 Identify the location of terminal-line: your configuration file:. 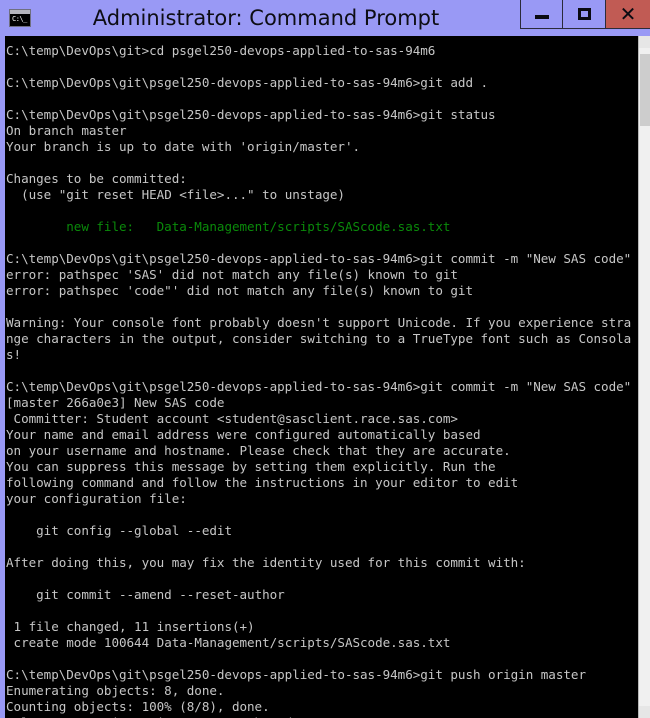
(96, 498).